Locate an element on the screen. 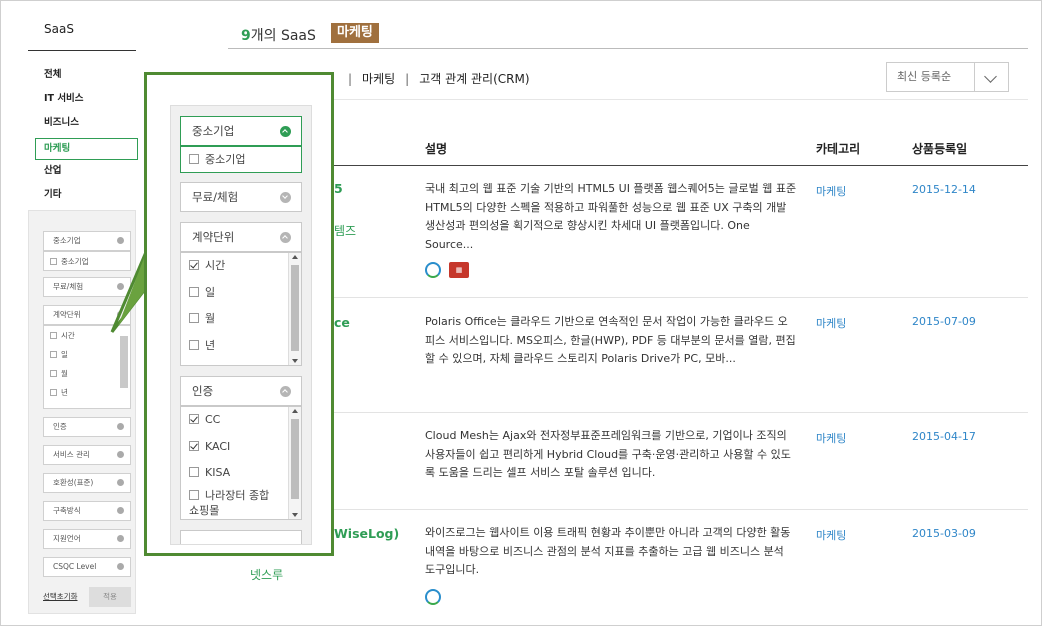 This screenshot has height=626, width=1042. page-title-text: 개의 SaaS is located at coordinates (283, 36).